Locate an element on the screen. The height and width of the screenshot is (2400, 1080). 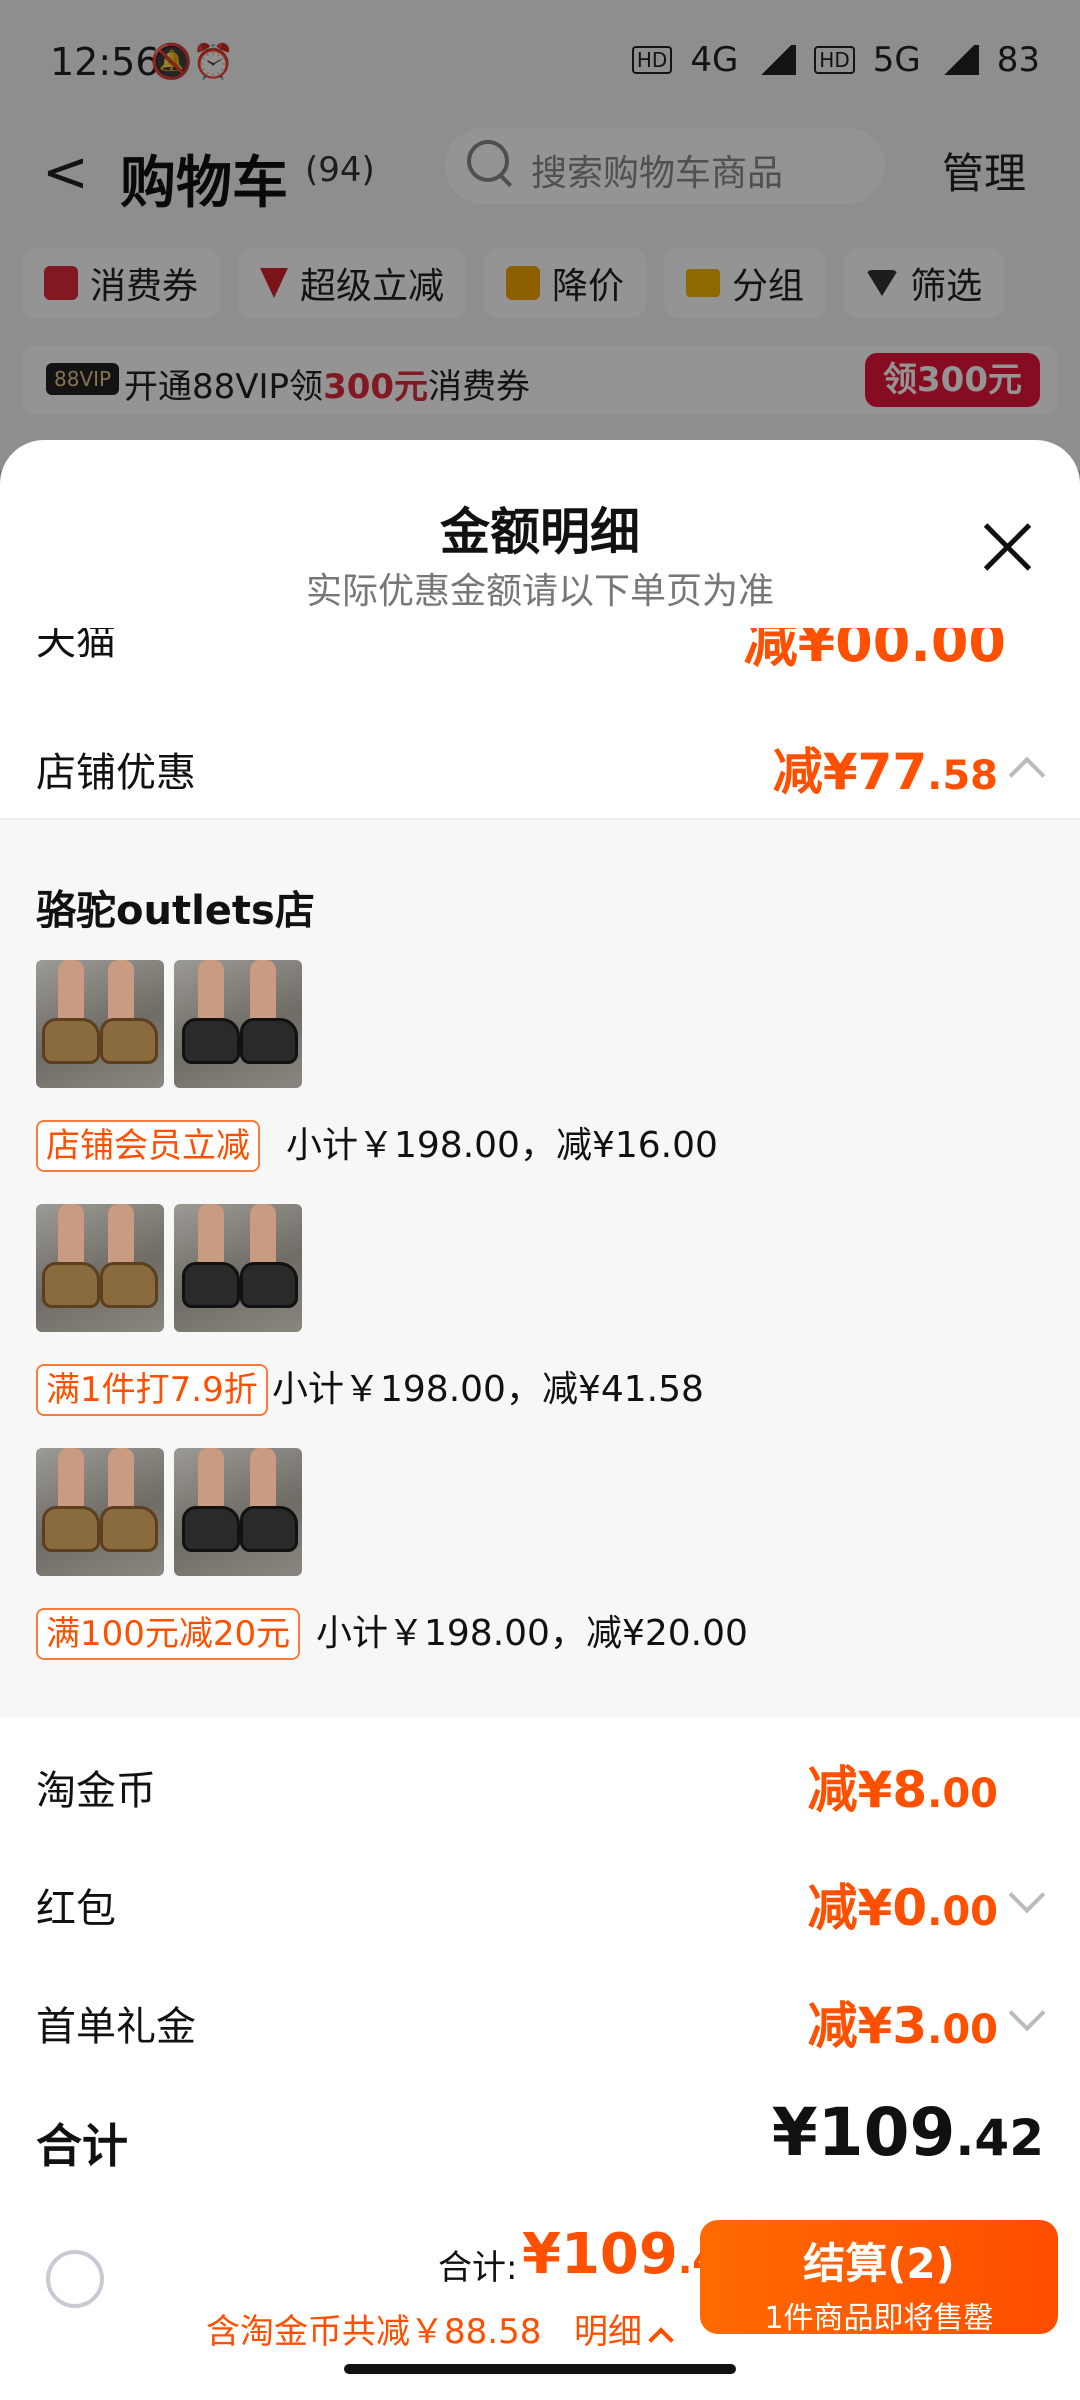
clipped-row: 天猫 减¥00.00 is located at coordinates (540, 648).